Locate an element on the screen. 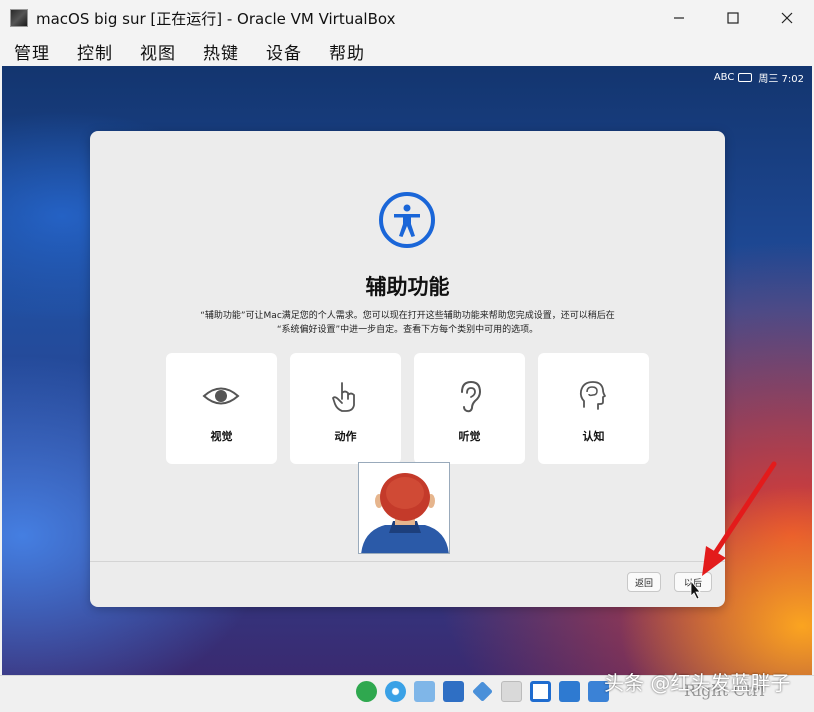 The image size is (814, 712). menu-manage: 管理 is located at coordinates (32, 51).